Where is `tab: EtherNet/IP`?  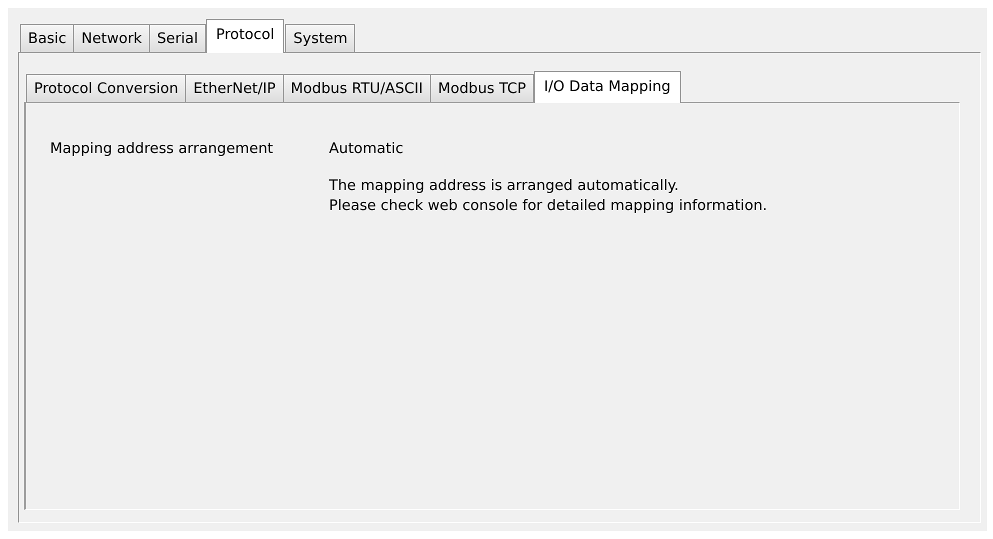
tab: EtherNet/IP is located at coordinates (234, 88).